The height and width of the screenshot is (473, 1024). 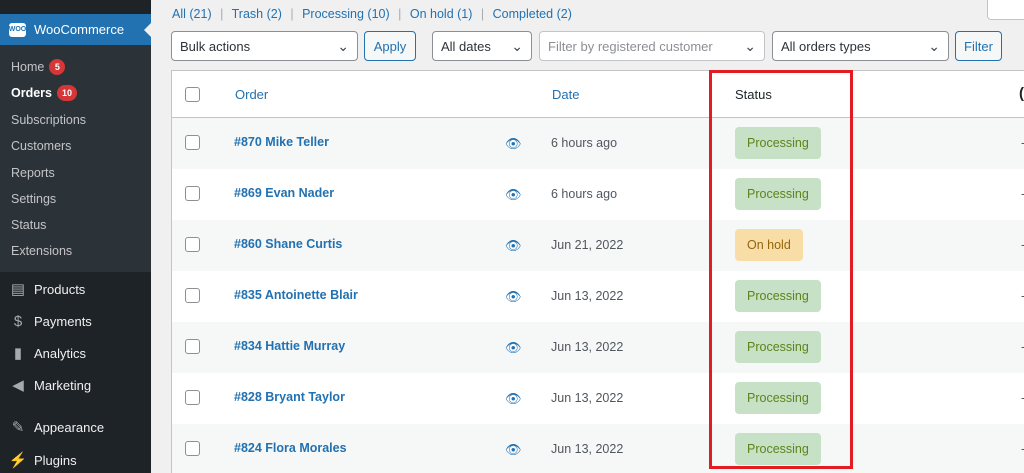 What do you see at coordinates (192, 94) in the screenshot?
I see `select-all-checkbox` at bounding box center [192, 94].